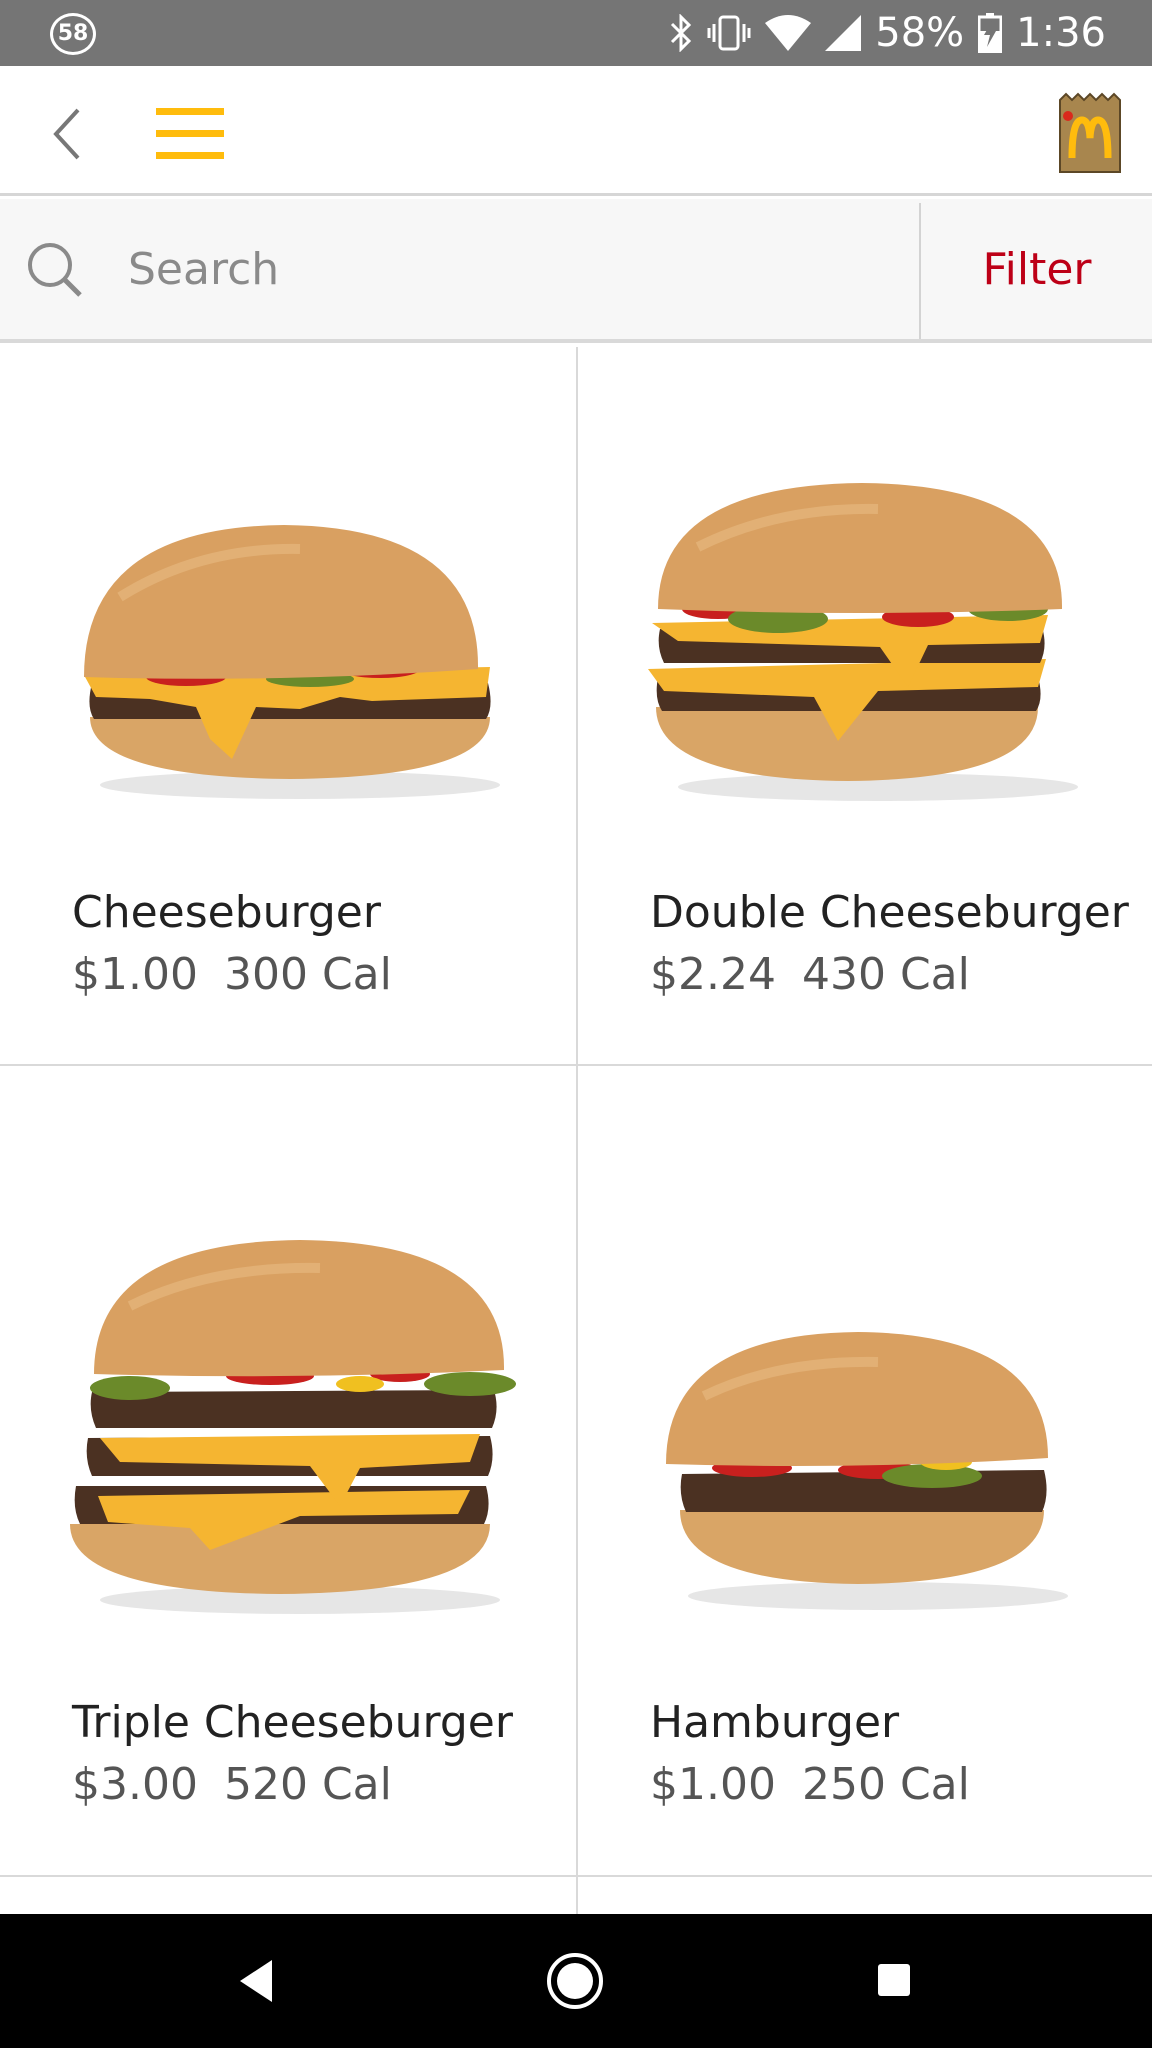 The image size is (1152, 2048). I want to click on nav-back-button, so click(256, 1981).